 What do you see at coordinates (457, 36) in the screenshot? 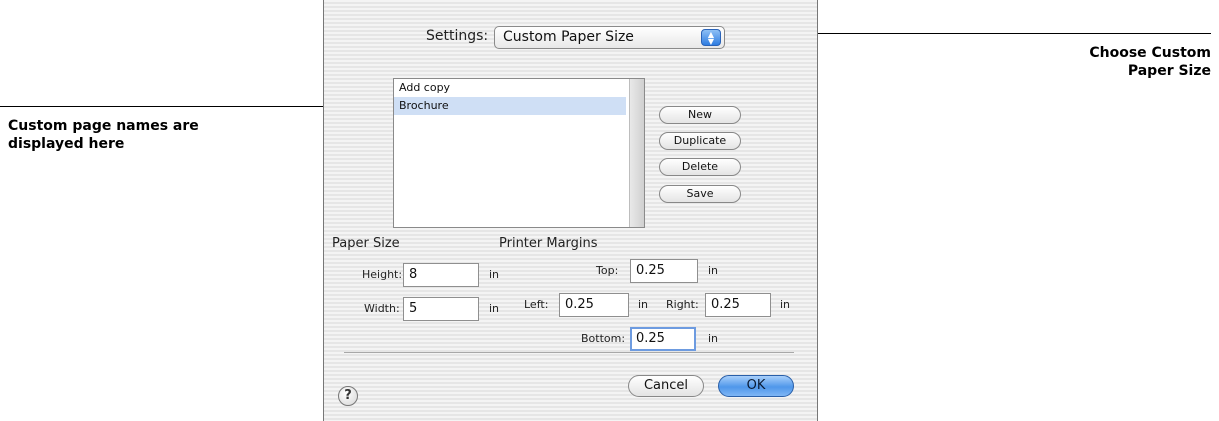
I see `settings-label: Settings:` at bounding box center [457, 36].